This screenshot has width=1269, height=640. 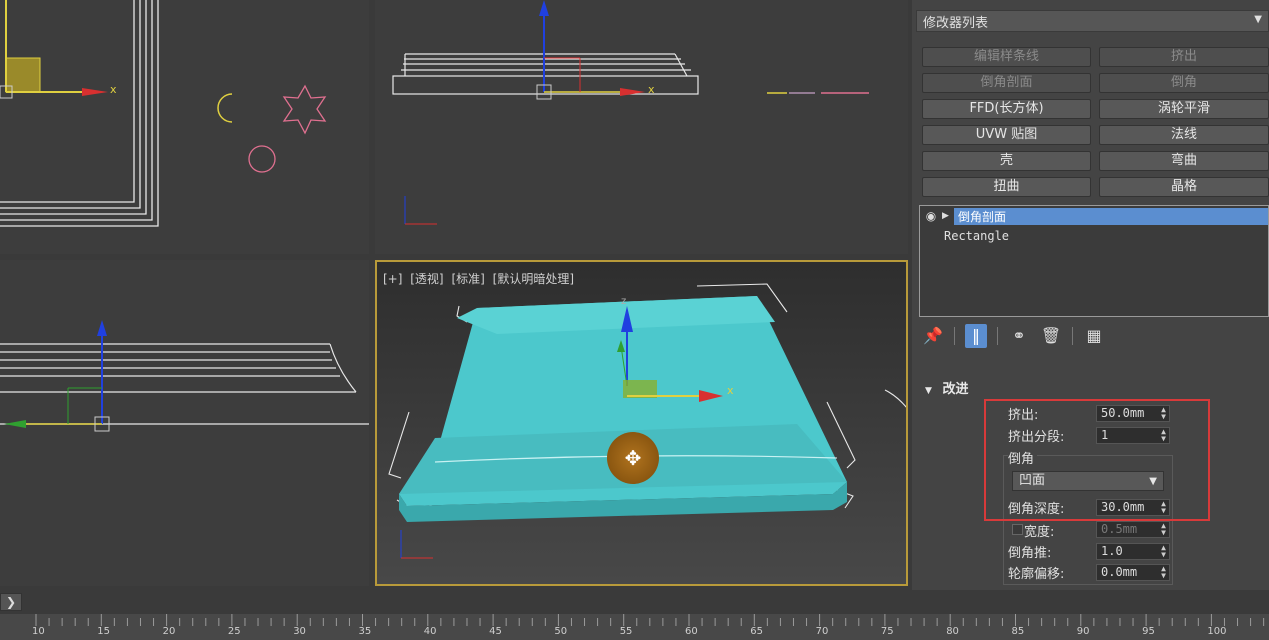 I want to click on viewport-plus-menu: [+], so click(x=392, y=279).